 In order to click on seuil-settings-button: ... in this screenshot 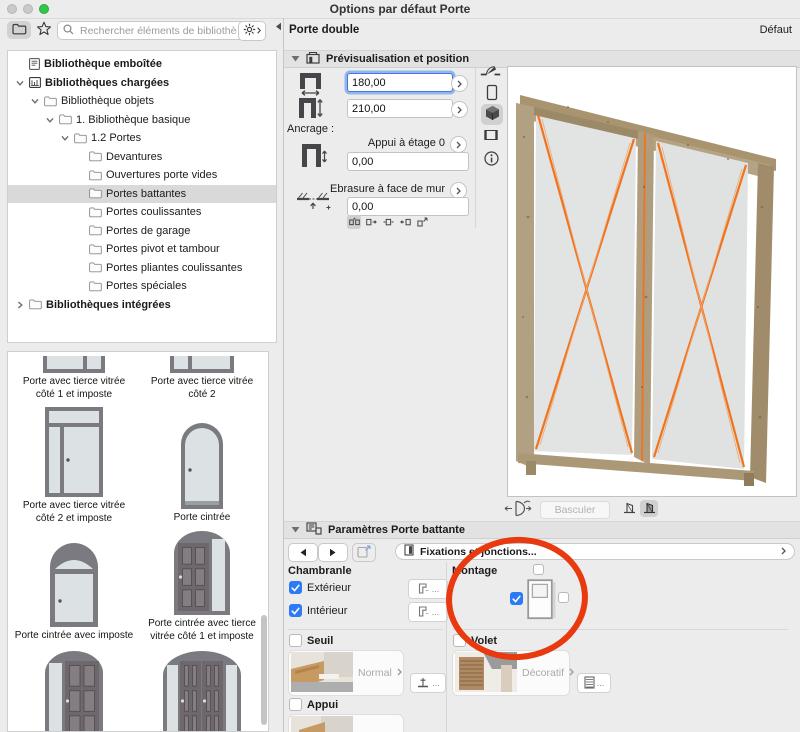, I will do `click(428, 683)`.